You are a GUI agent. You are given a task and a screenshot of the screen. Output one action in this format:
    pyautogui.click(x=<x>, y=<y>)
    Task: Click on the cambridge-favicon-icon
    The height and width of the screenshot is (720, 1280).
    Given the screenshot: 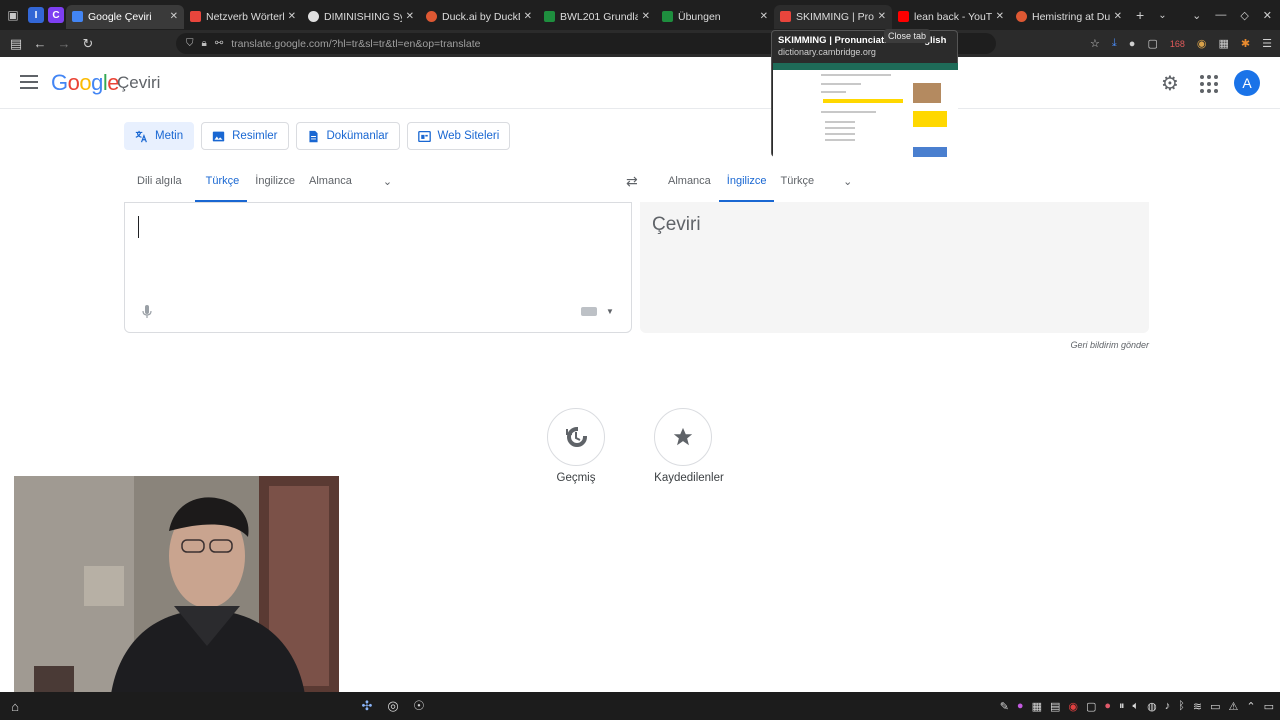 What is the action you would take?
    pyautogui.click(x=785, y=16)
    